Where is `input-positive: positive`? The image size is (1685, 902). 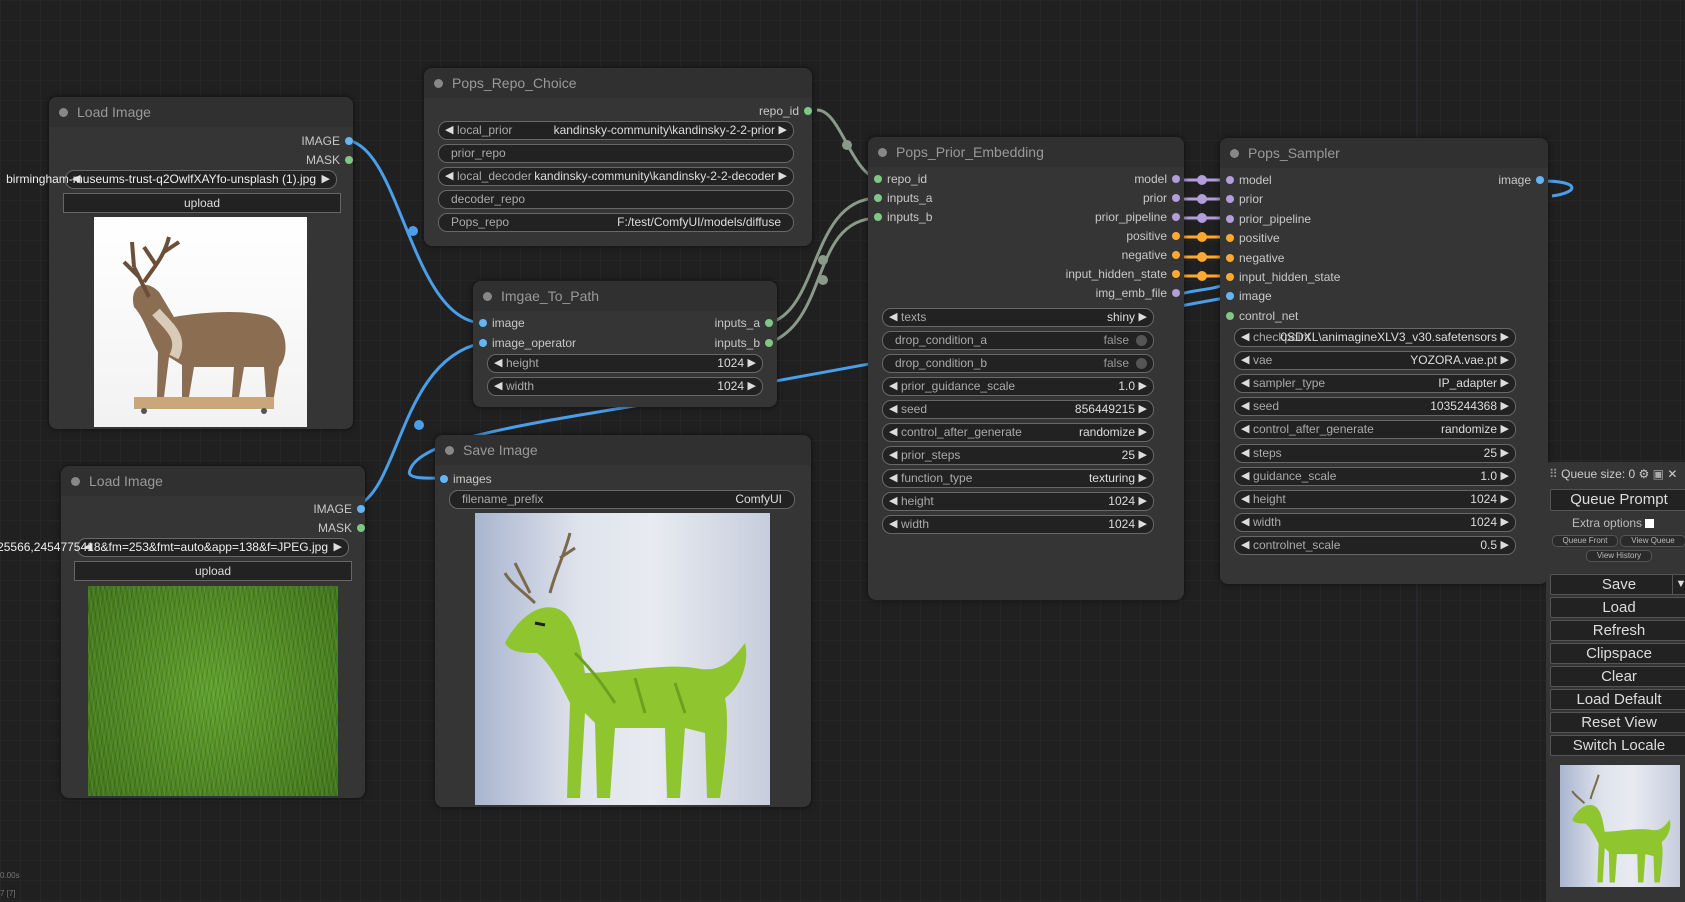
input-positive: positive is located at coordinates (1253, 238).